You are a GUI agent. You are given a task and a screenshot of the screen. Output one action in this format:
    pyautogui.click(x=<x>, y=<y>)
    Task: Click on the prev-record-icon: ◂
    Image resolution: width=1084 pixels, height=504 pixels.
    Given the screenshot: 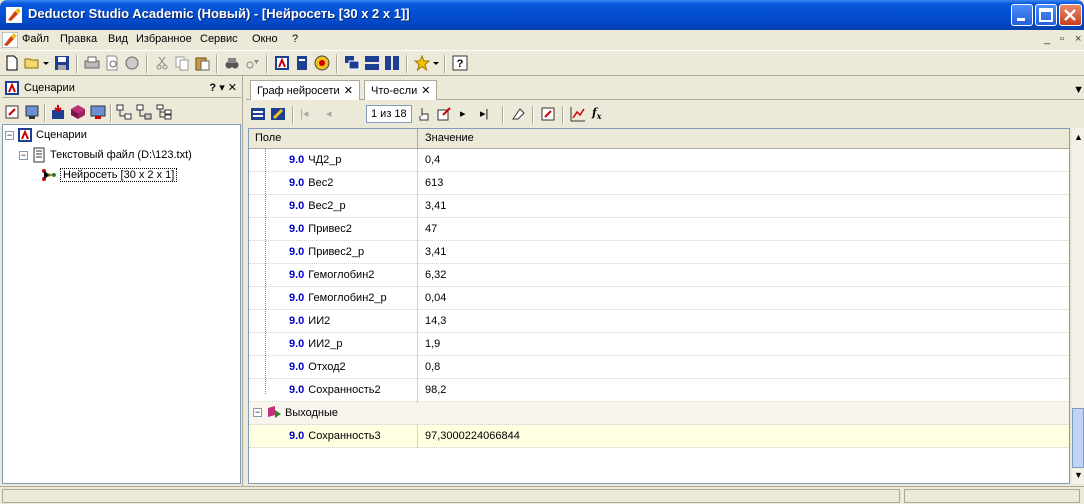 What is the action you would take?
    pyautogui.click(x=329, y=113)
    